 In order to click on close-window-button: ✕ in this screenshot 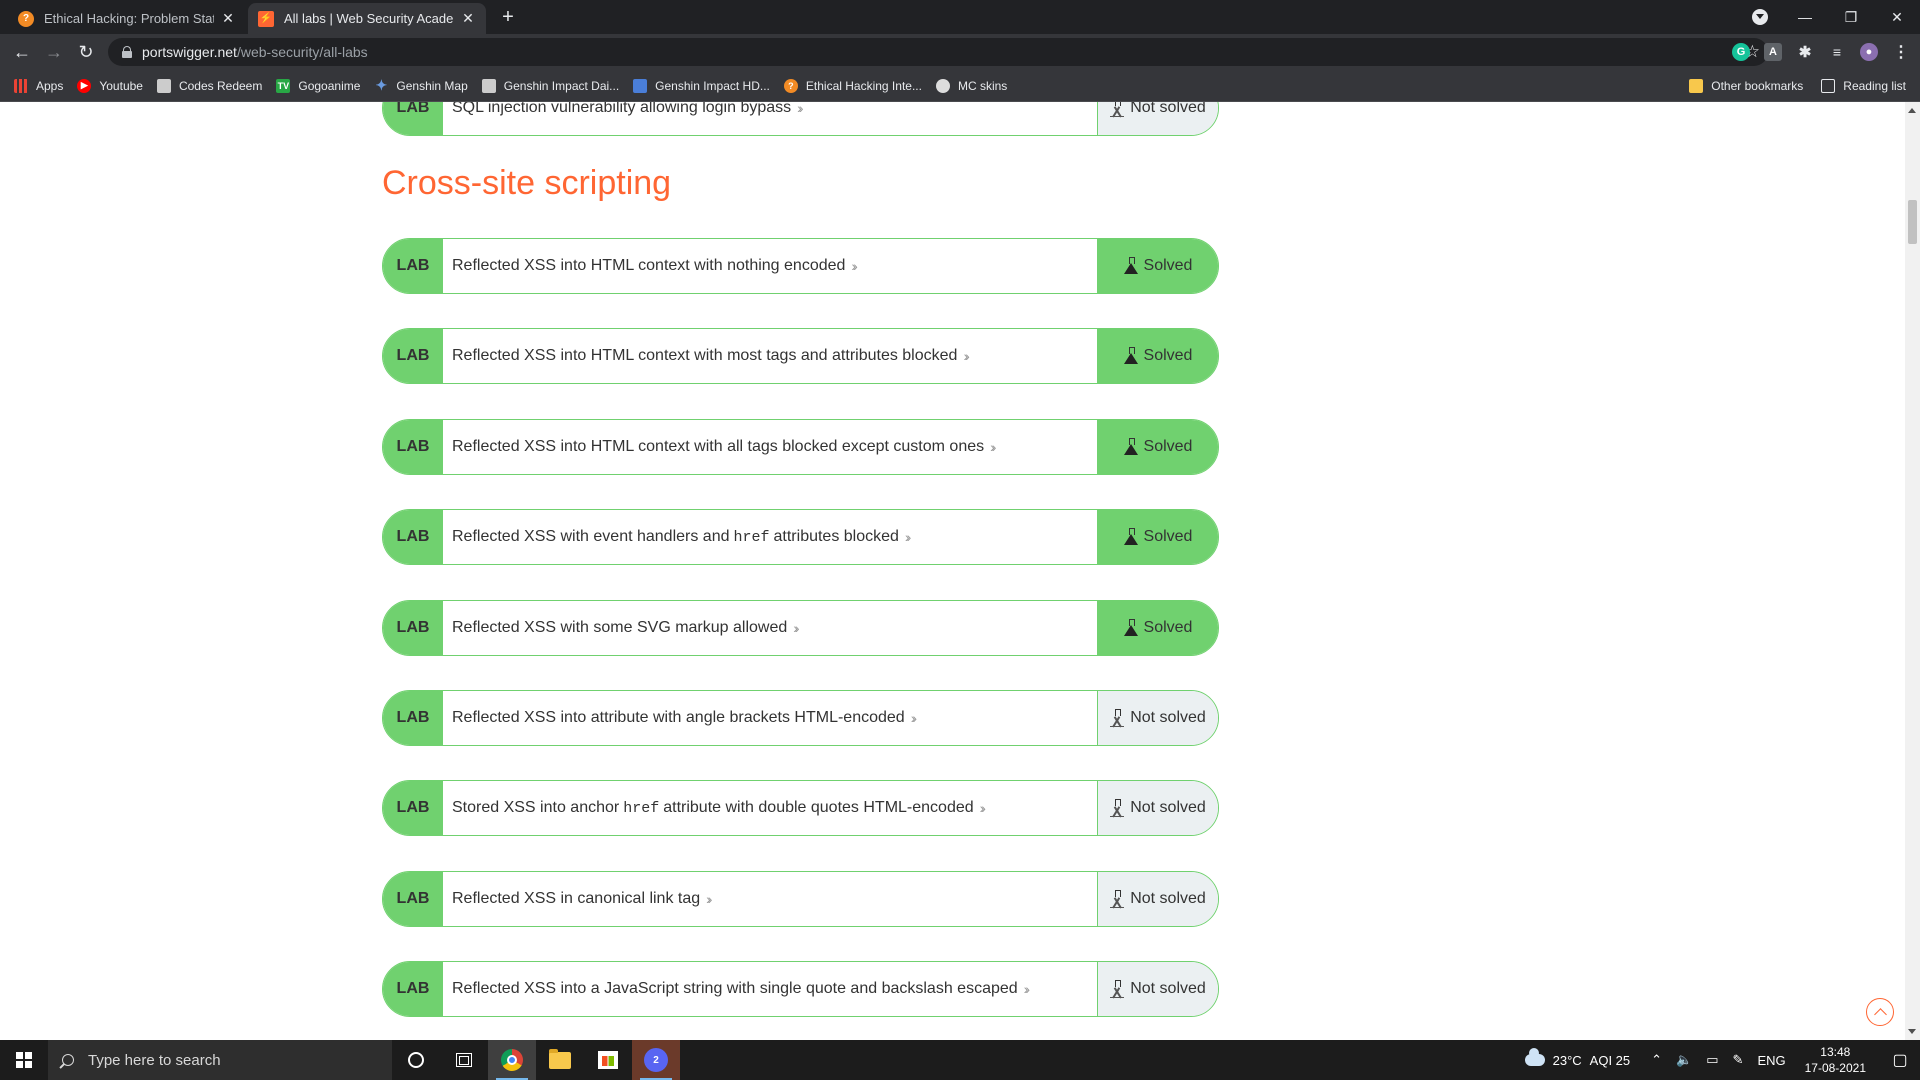, I will do `click(1897, 17)`.